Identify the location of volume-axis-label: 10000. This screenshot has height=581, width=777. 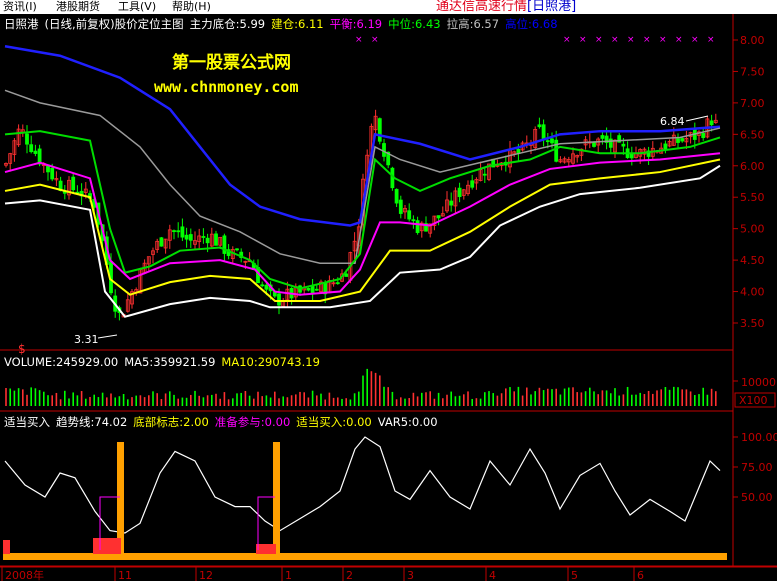
(758, 382).